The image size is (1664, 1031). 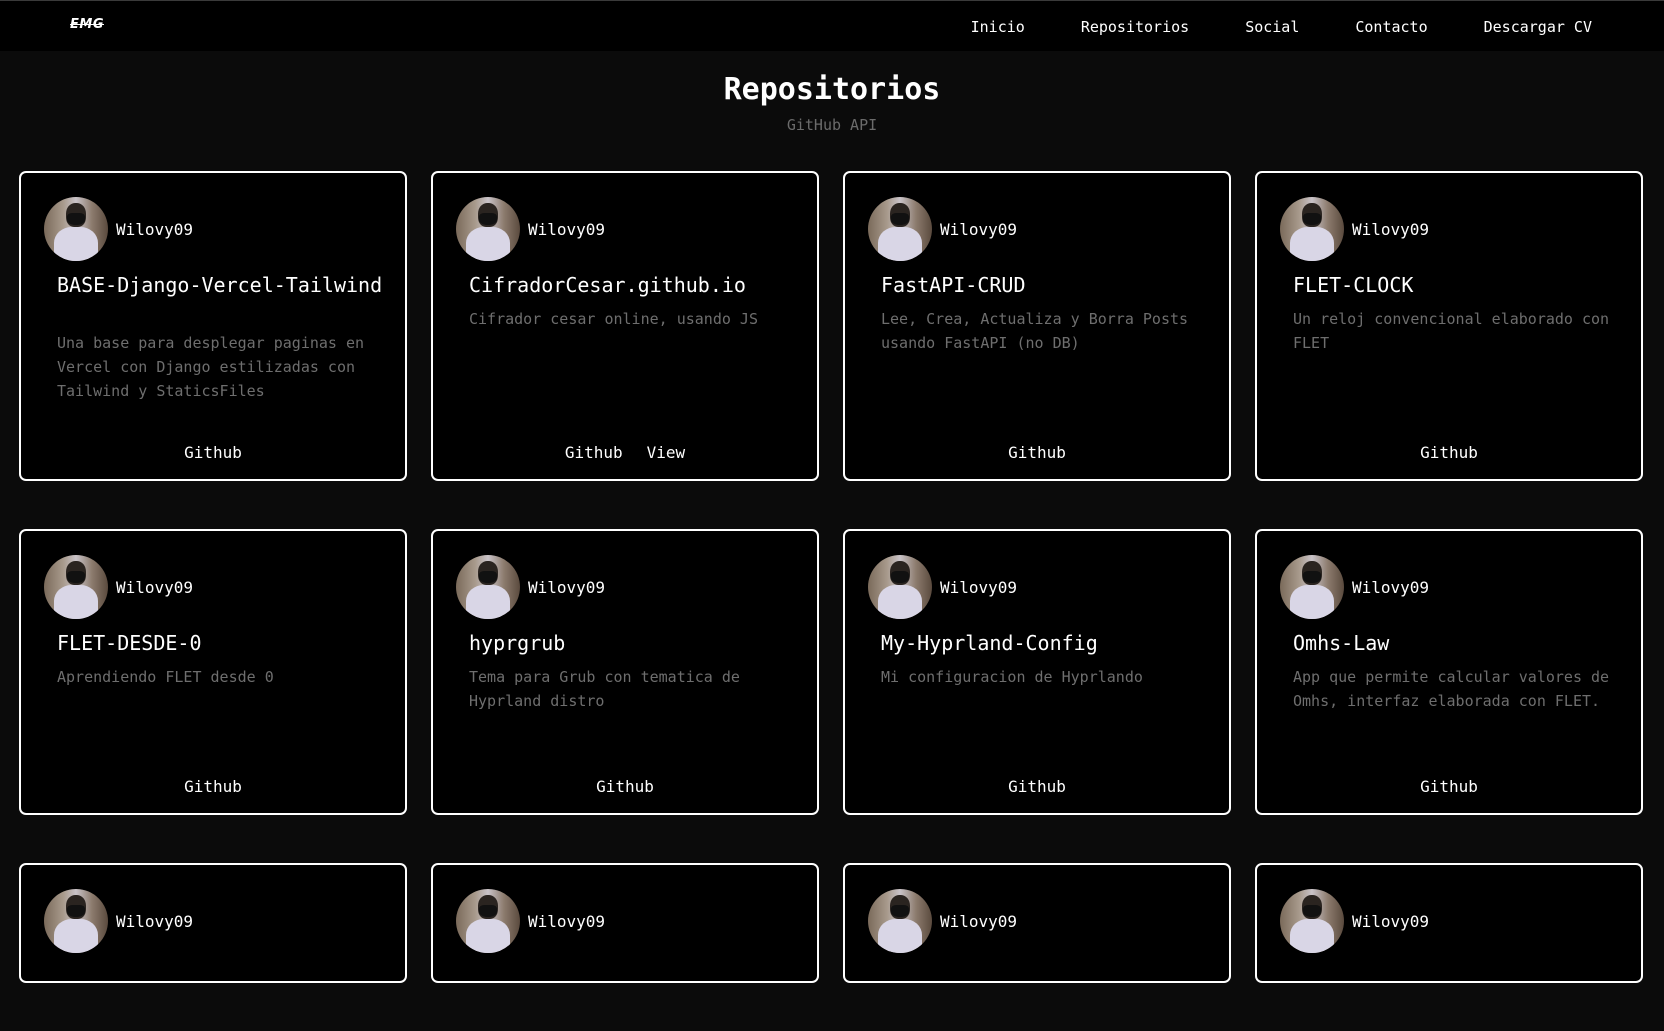 What do you see at coordinates (165, 677) in the screenshot?
I see `repo-description: Aprendiendo FLET desde 0` at bounding box center [165, 677].